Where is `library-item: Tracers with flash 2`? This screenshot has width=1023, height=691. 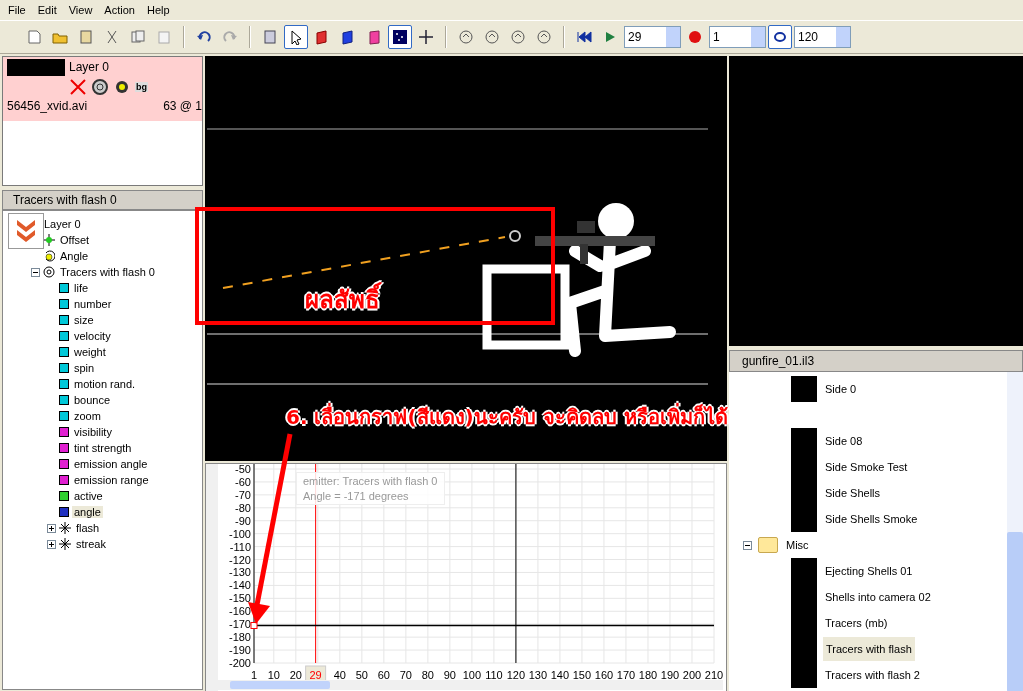 library-item: Tracers with flash 2 is located at coordinates (872, 675).